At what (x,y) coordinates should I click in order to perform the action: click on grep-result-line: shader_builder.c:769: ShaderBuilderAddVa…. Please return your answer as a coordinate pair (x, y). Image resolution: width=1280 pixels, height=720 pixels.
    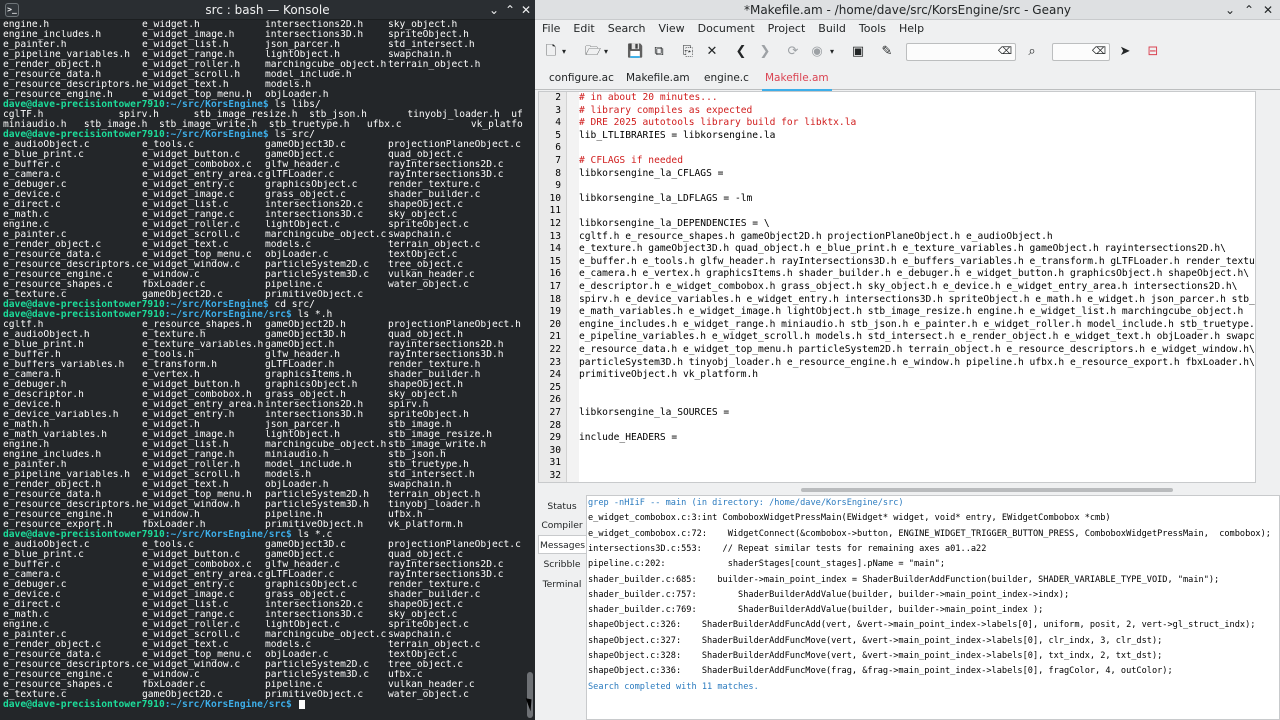
    Looking at the image, I should click on (815, 610).